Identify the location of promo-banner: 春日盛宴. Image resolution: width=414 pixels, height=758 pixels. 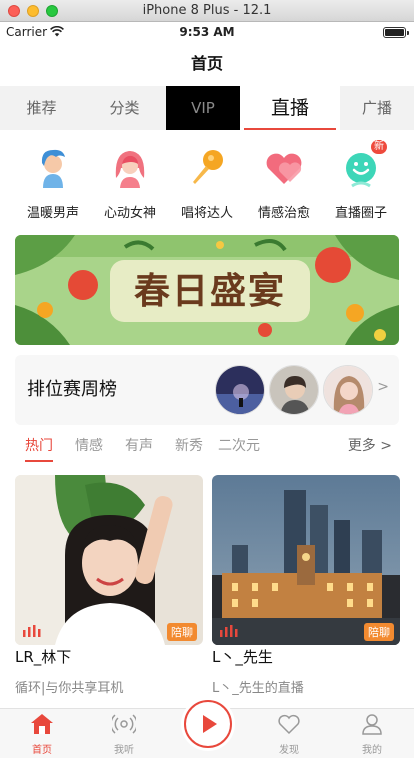
(207, 290).